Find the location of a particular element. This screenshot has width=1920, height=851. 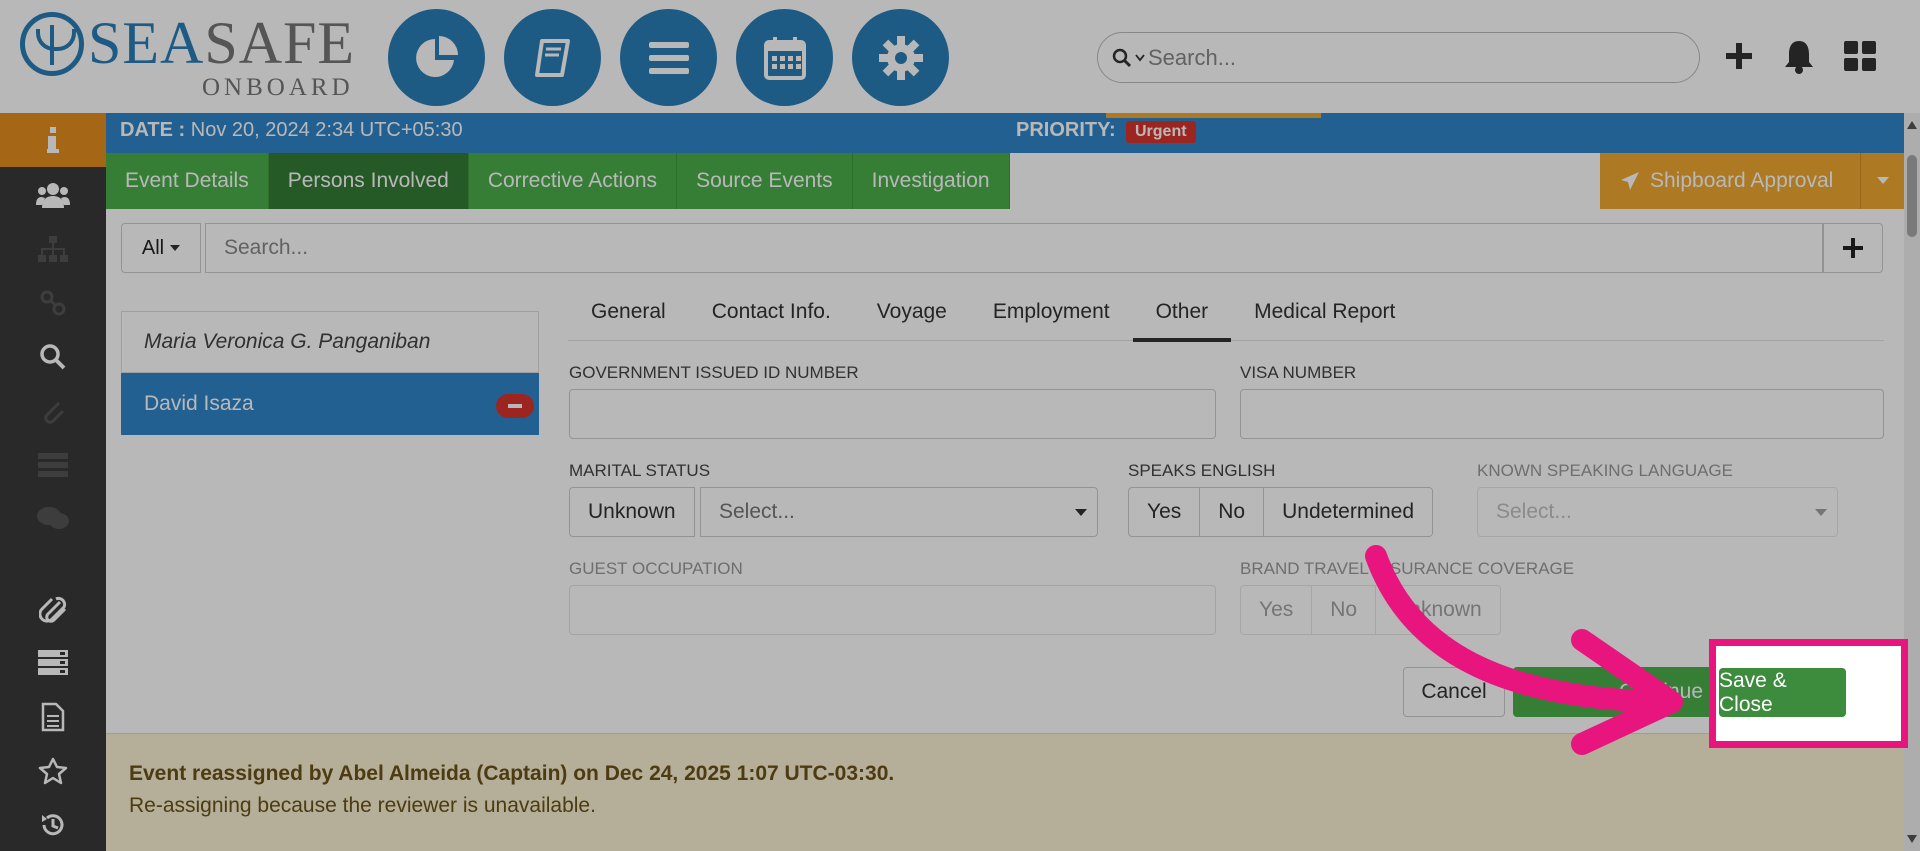

tab-investigation: Investigation is located at coordinates (931, 181).